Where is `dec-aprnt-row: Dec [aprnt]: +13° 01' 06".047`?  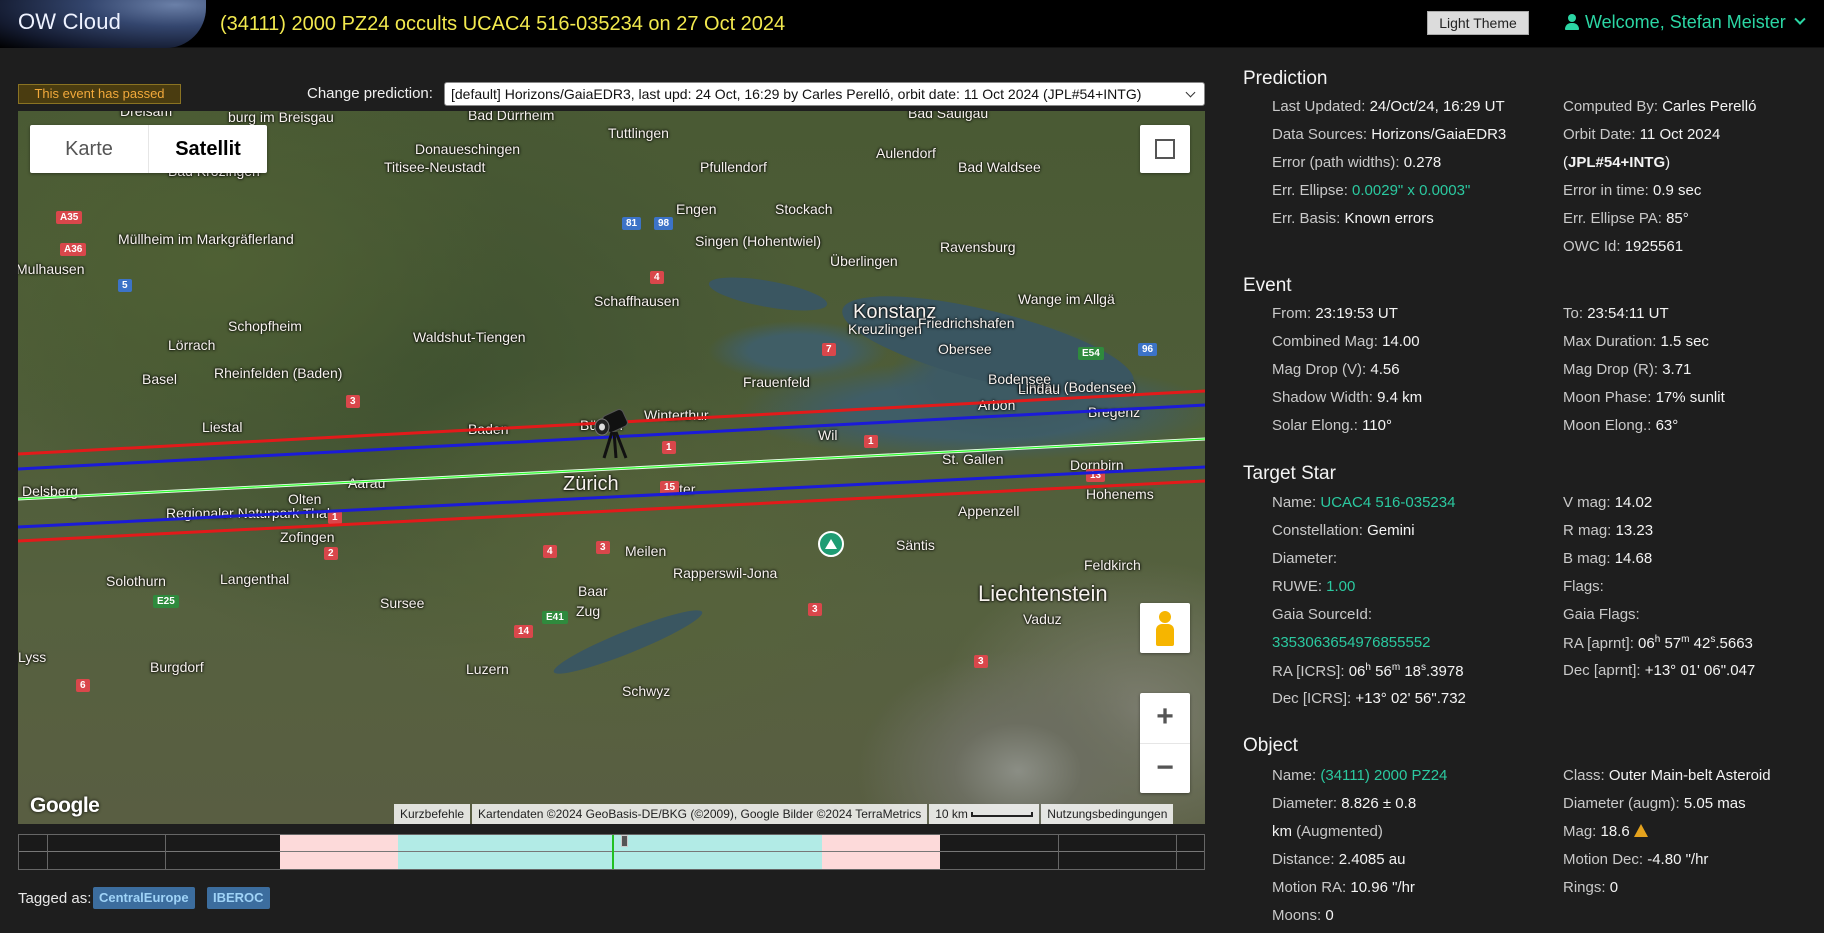
dec-aprnt-row: Dec [aprnt]: +13° 01' 06".047 is located at coordinates (1659, 670).